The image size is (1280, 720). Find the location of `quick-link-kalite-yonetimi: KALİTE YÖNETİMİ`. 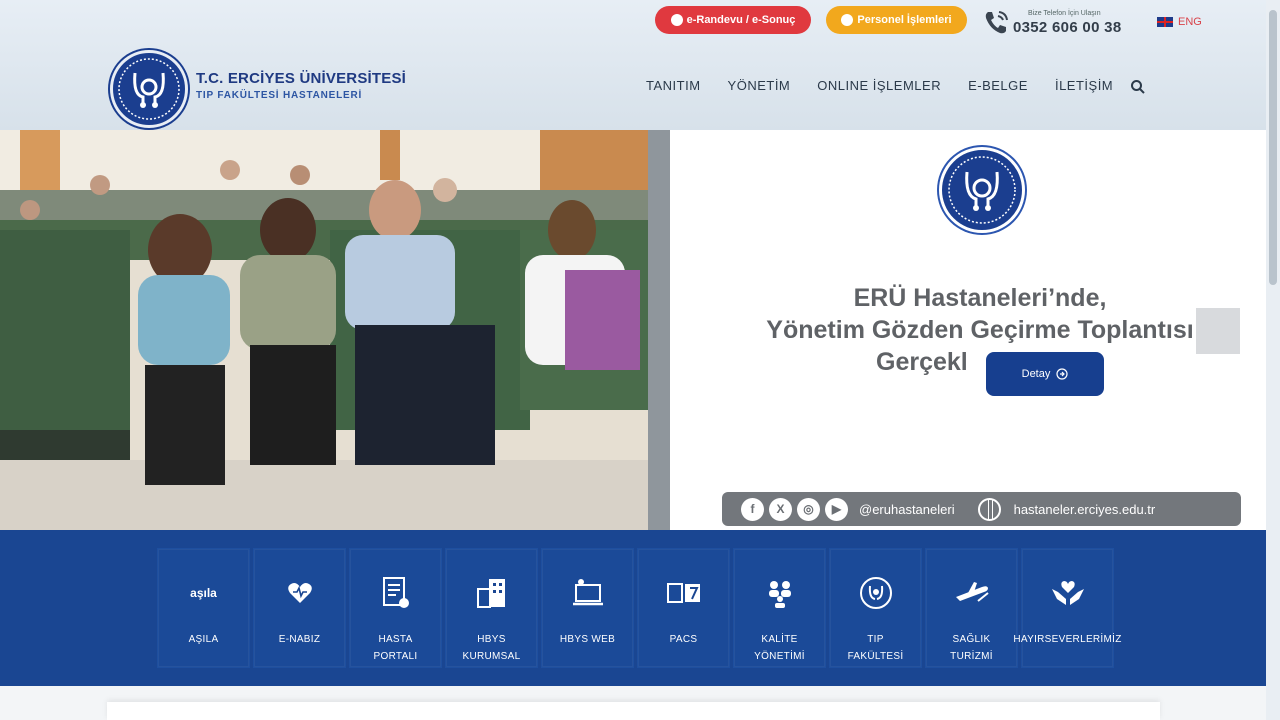

quick-link-kalite-yonetimi: KALİTE YÖNETİMİ is located at coordinates (779, 608).